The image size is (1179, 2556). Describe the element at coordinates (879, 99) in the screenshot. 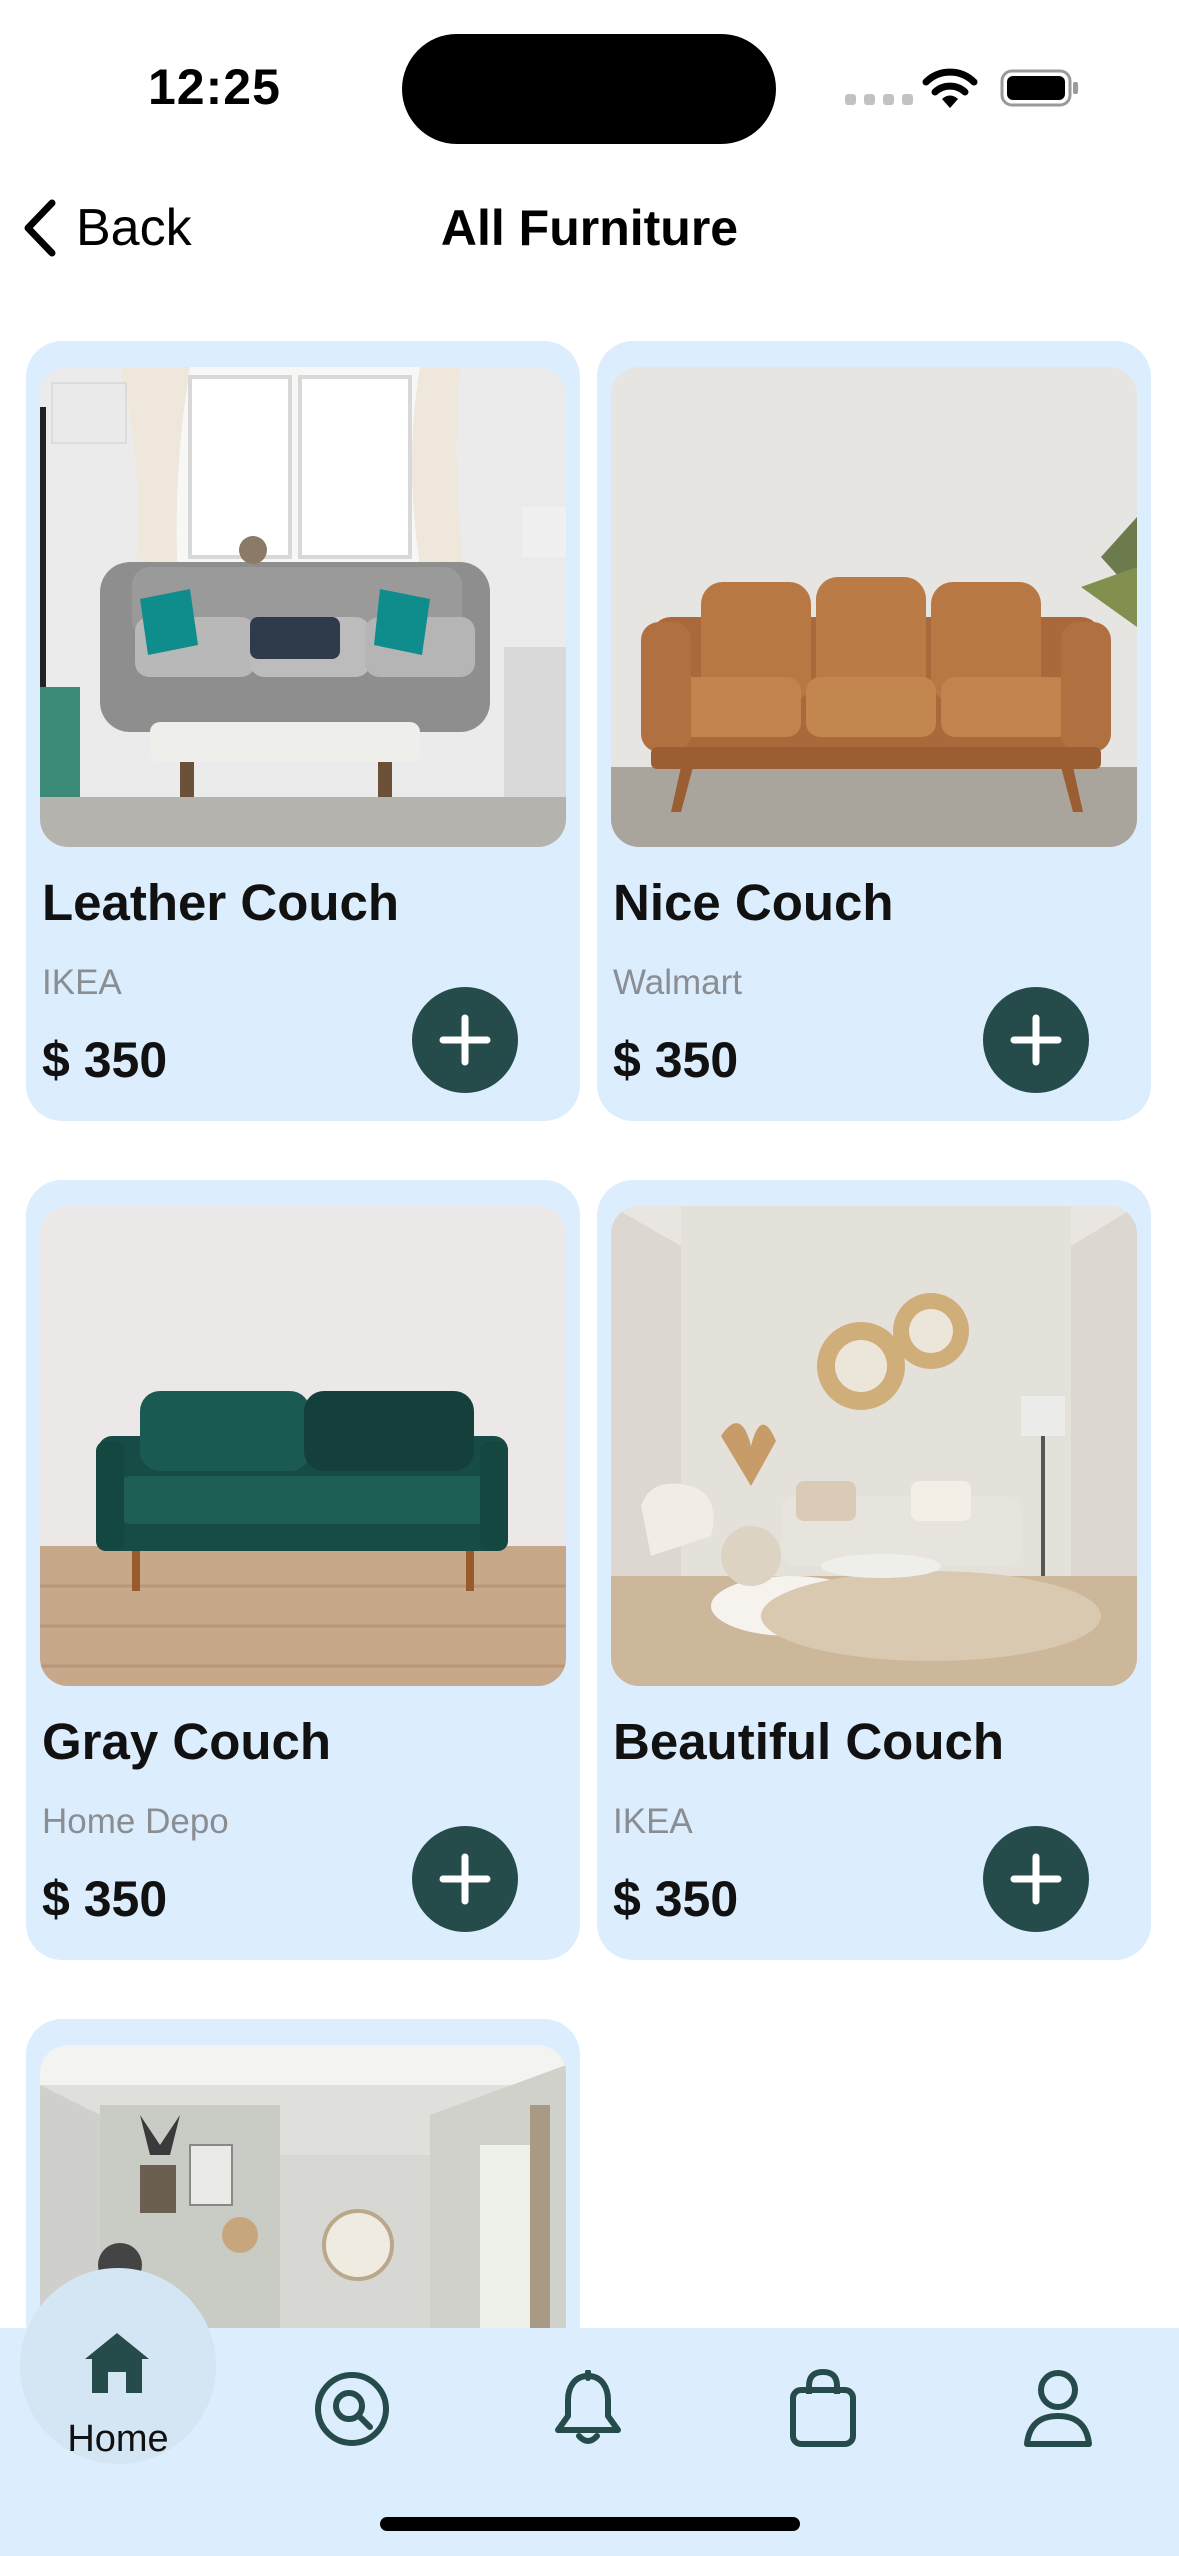

I see `cellular-signal-icon` at that location.